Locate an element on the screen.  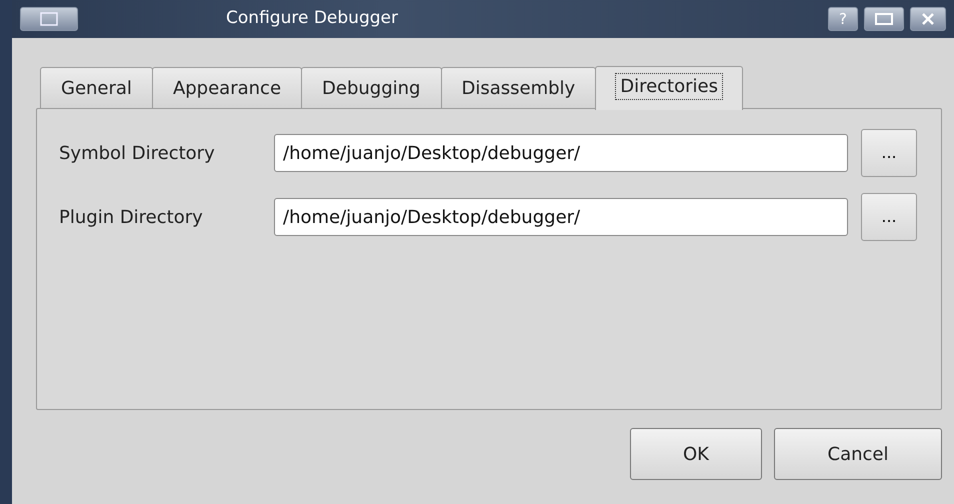
close-button is located at coordinates (928, 19).